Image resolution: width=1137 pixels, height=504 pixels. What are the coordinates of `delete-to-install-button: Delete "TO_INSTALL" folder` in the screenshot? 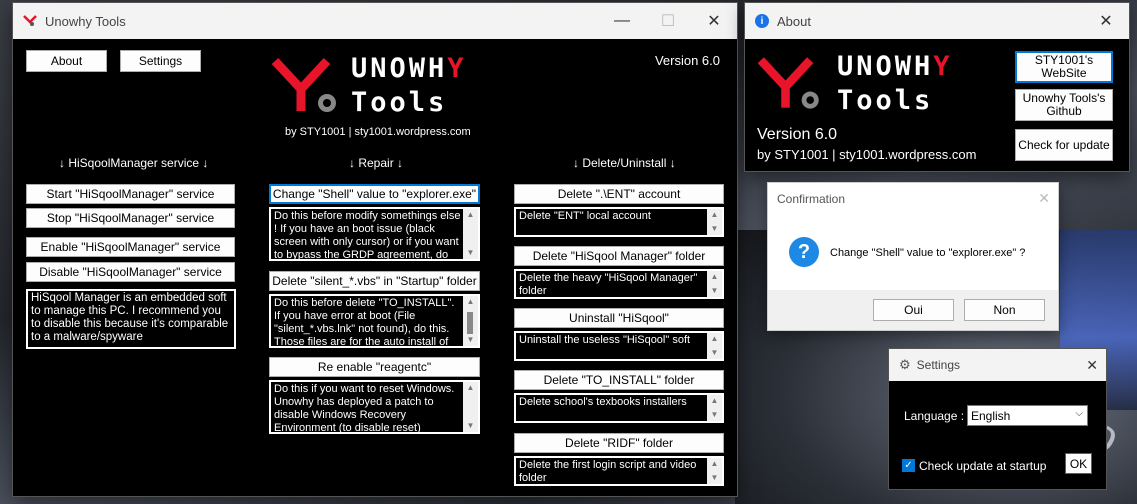 It's located at (619, 380).